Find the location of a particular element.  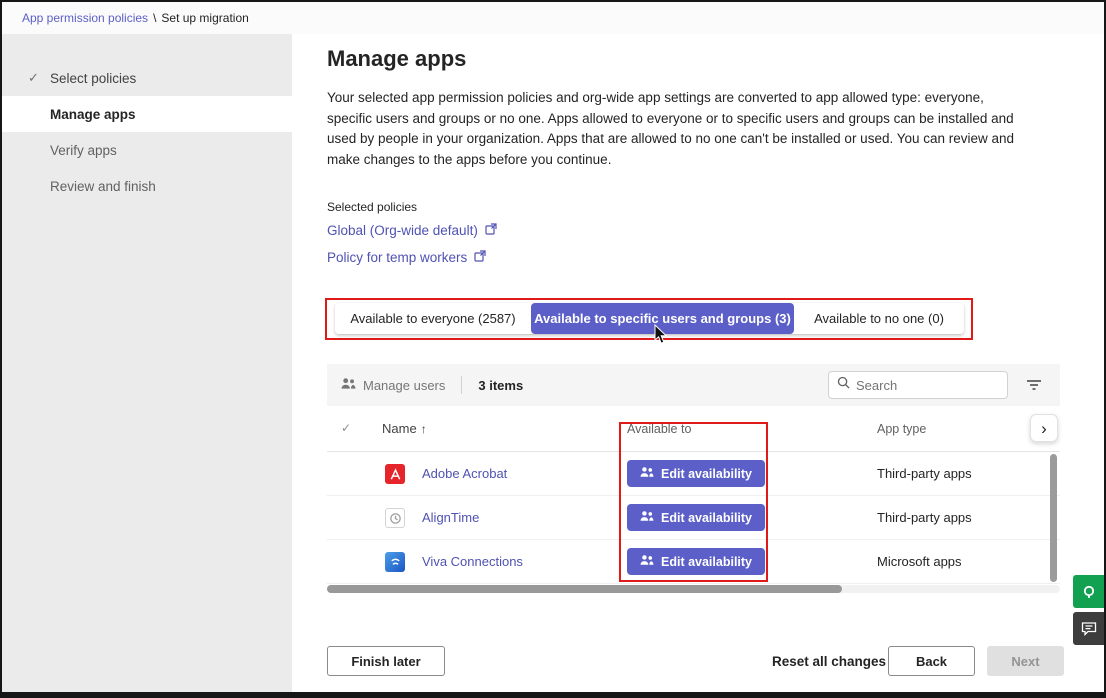

select-all-check-icon: ✓ is located at coordinates (346, 428).